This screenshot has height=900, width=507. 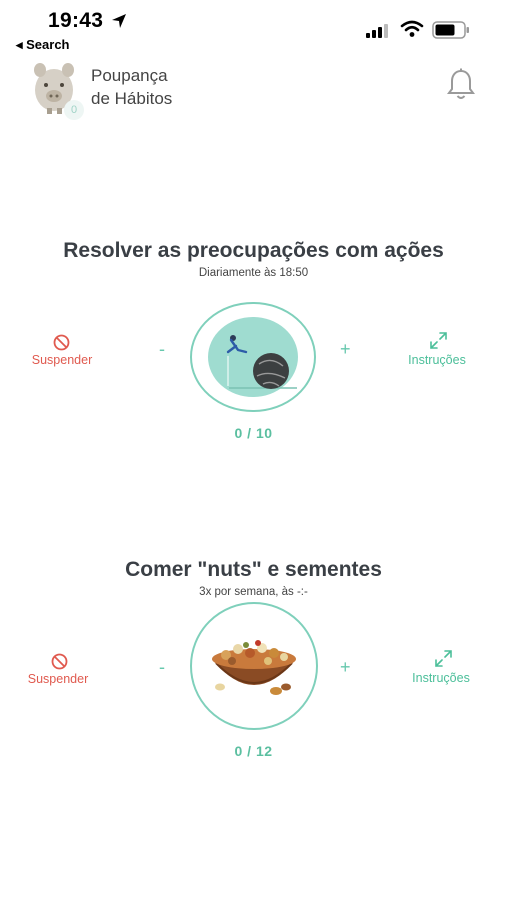 I want to click on points-badge: 0, so click(x=74, y=110).